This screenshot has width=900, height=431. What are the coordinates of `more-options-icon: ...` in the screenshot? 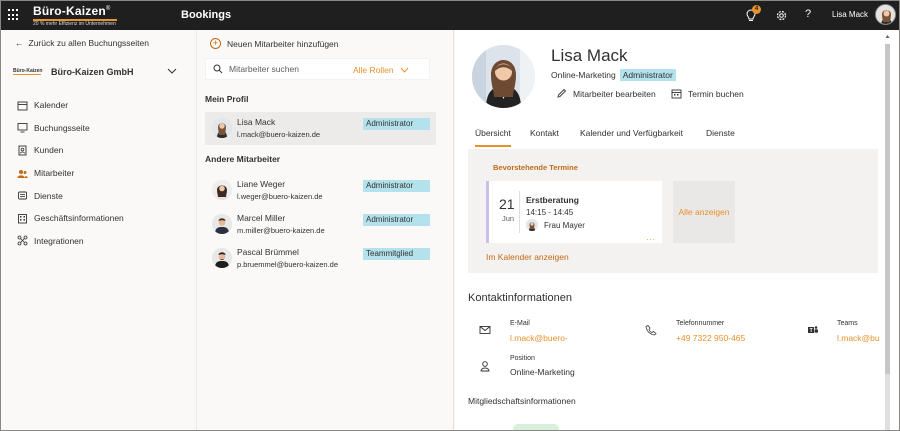 It's located at (651, 237).